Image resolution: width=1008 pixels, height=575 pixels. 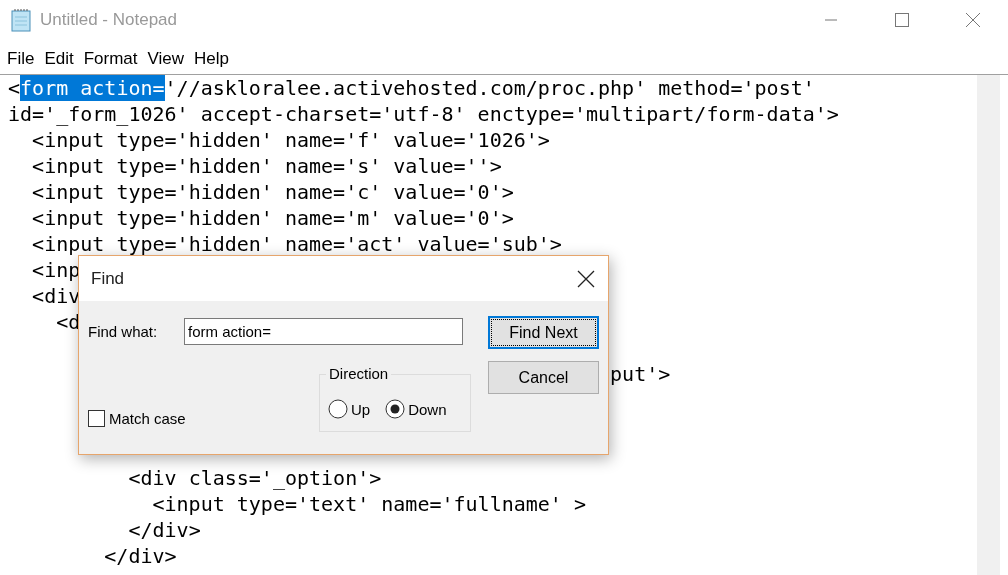 I want to click on checkbox-label: Match case, so click(x=147, y=418).